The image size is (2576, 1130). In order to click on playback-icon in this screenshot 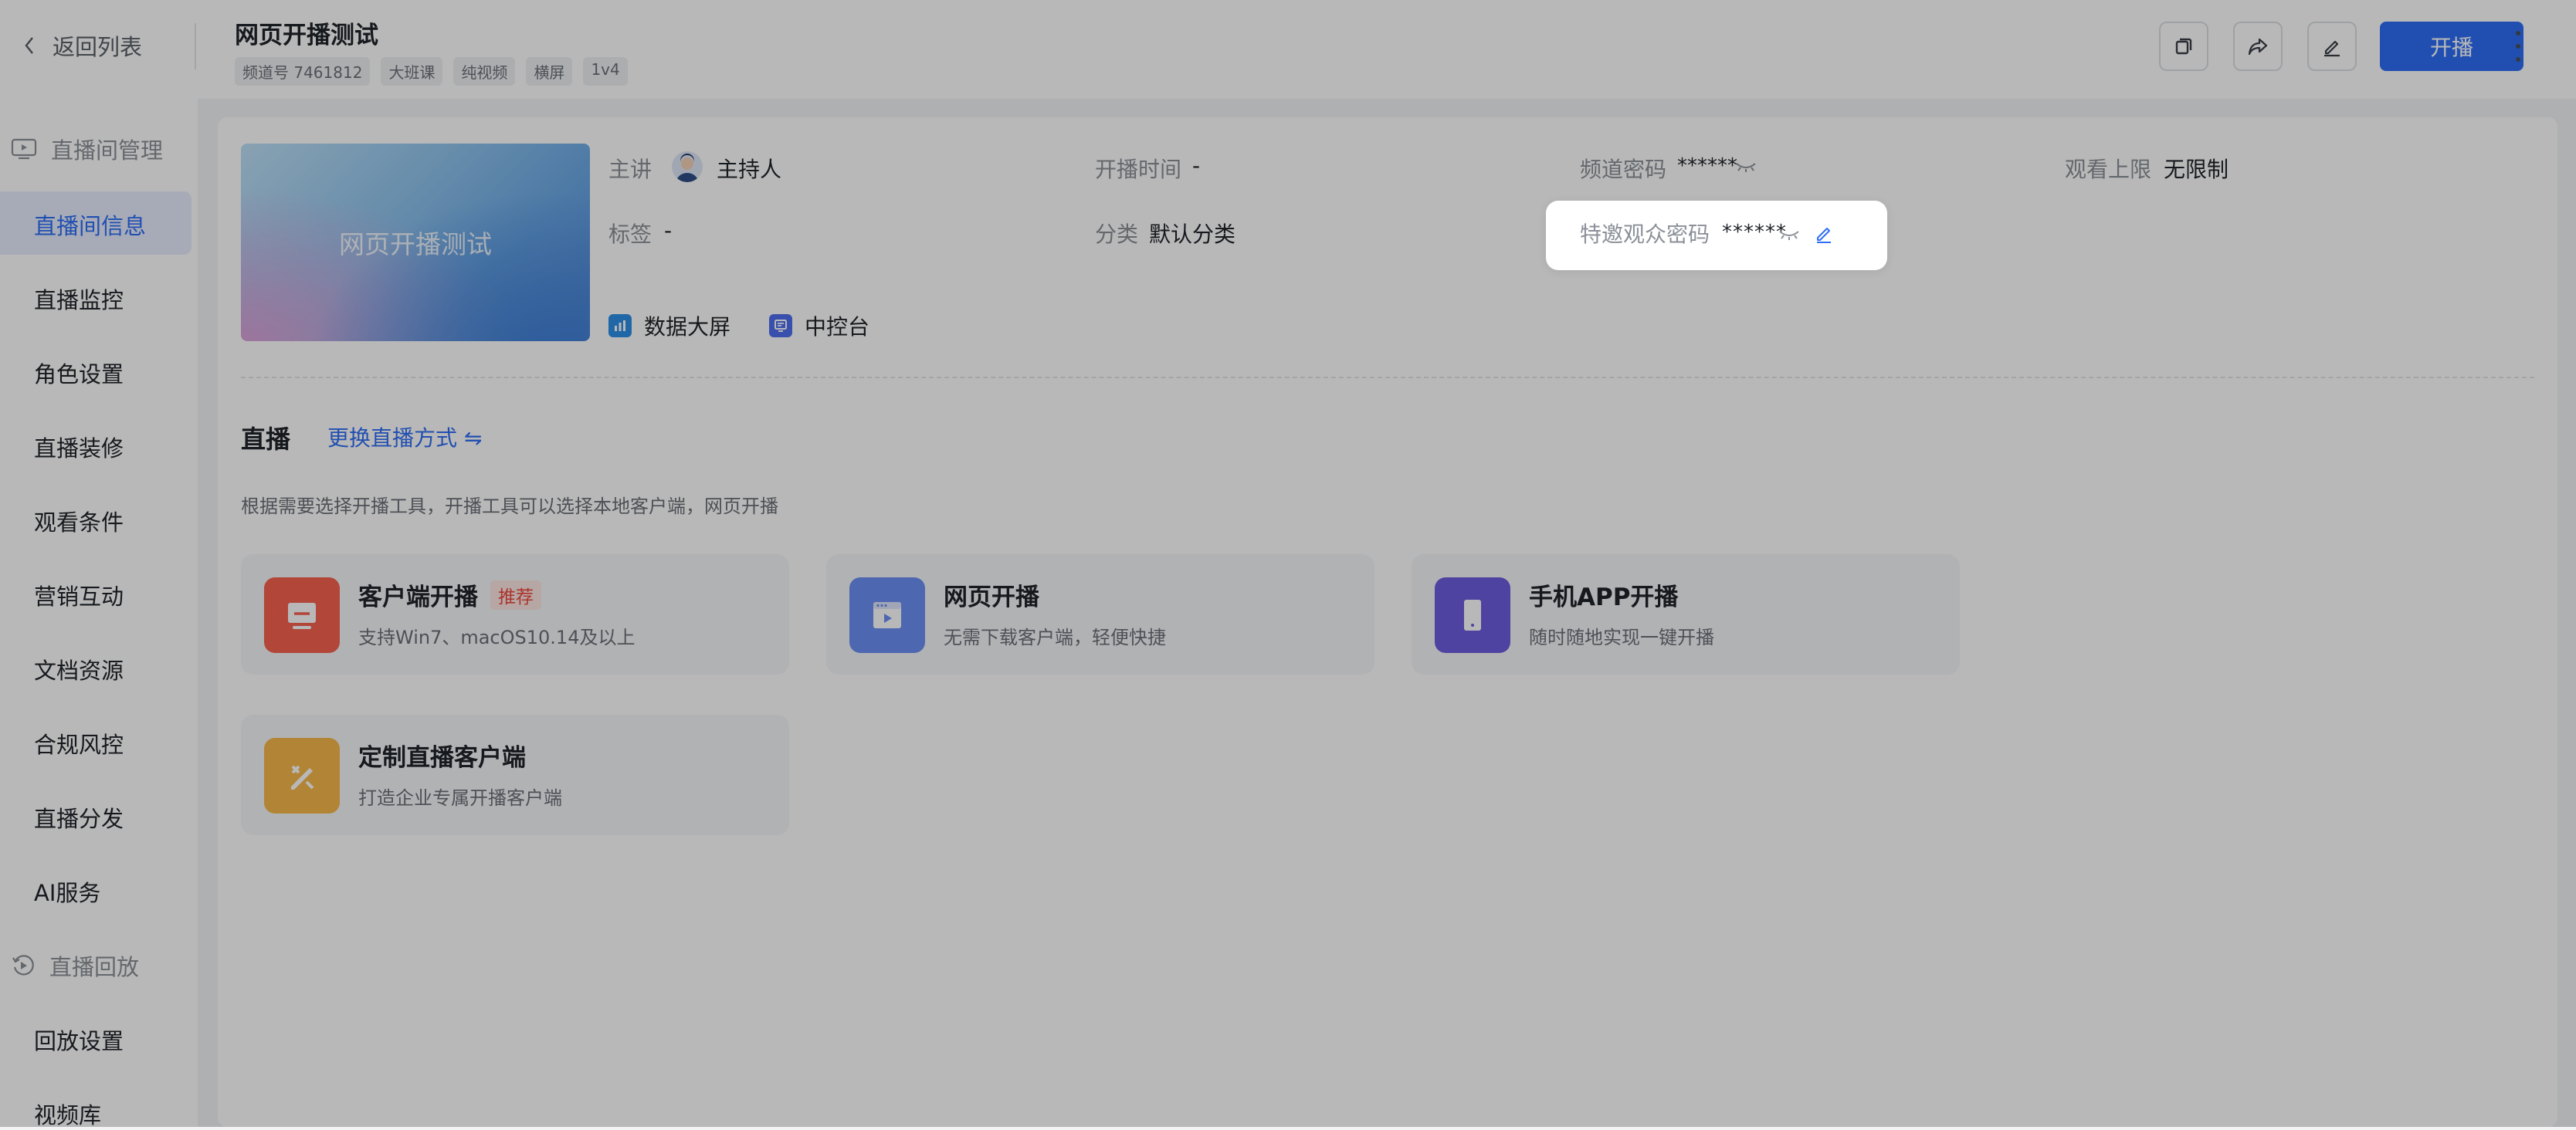, I will do `click(23, 965)`.